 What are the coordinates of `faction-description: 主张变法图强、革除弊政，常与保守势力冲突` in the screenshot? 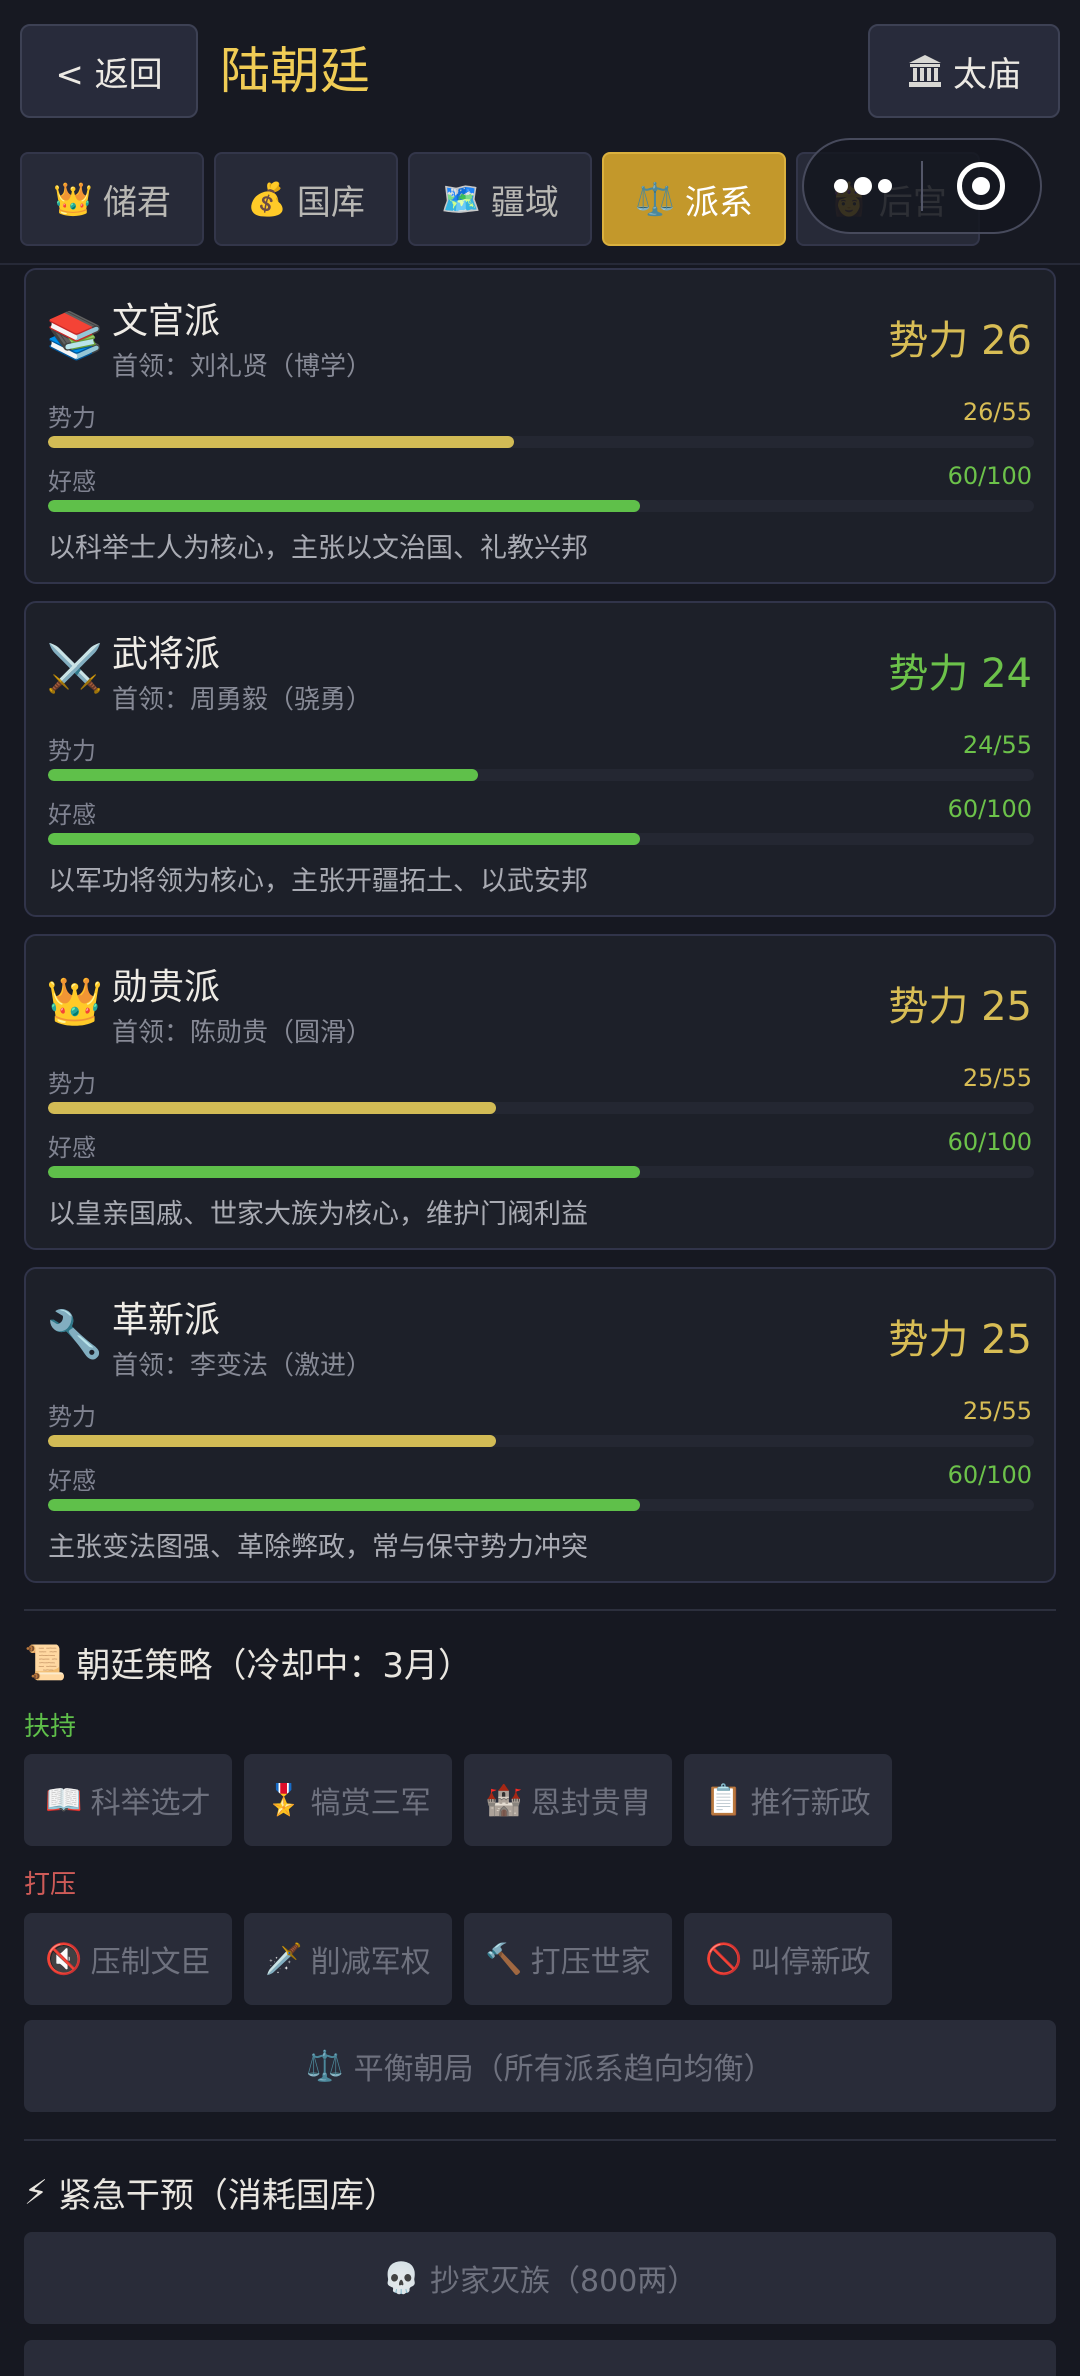 It's located at (318, 1547).